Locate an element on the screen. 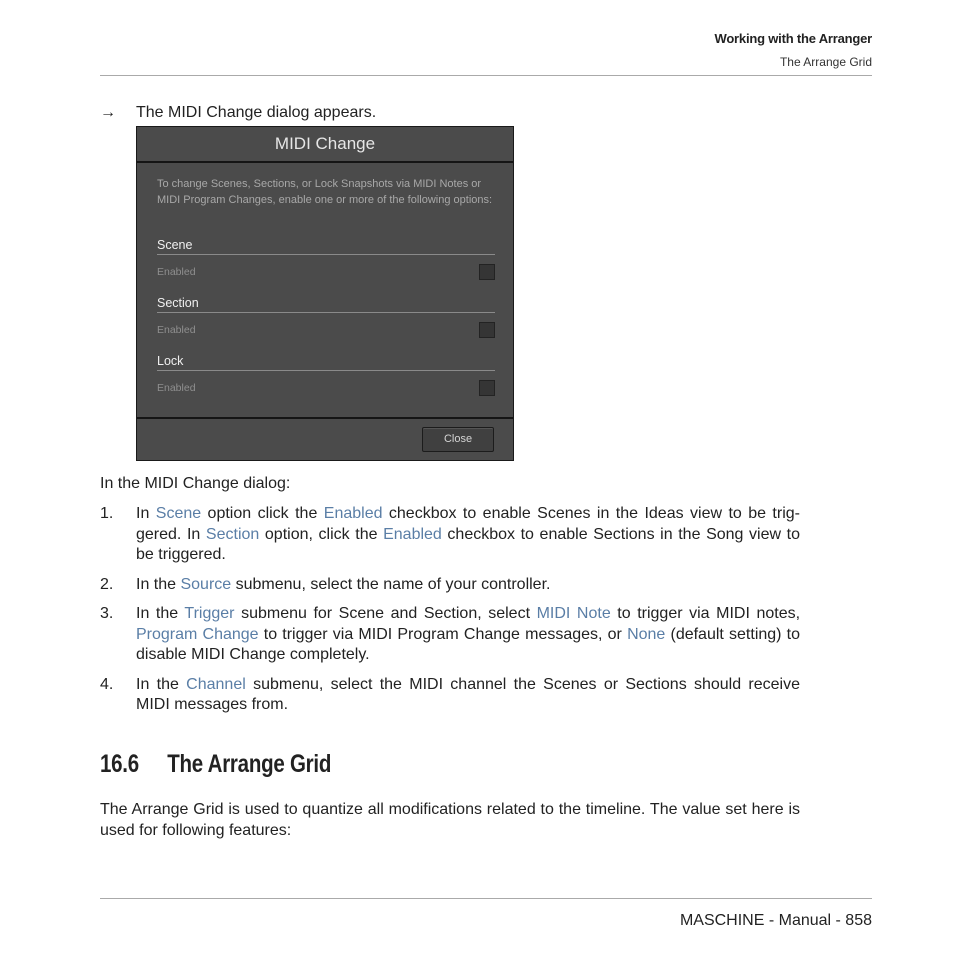 The height and width of the screenshot is (954, 954). enabled-row-section: Enabled is located at coordinates (326, 328).